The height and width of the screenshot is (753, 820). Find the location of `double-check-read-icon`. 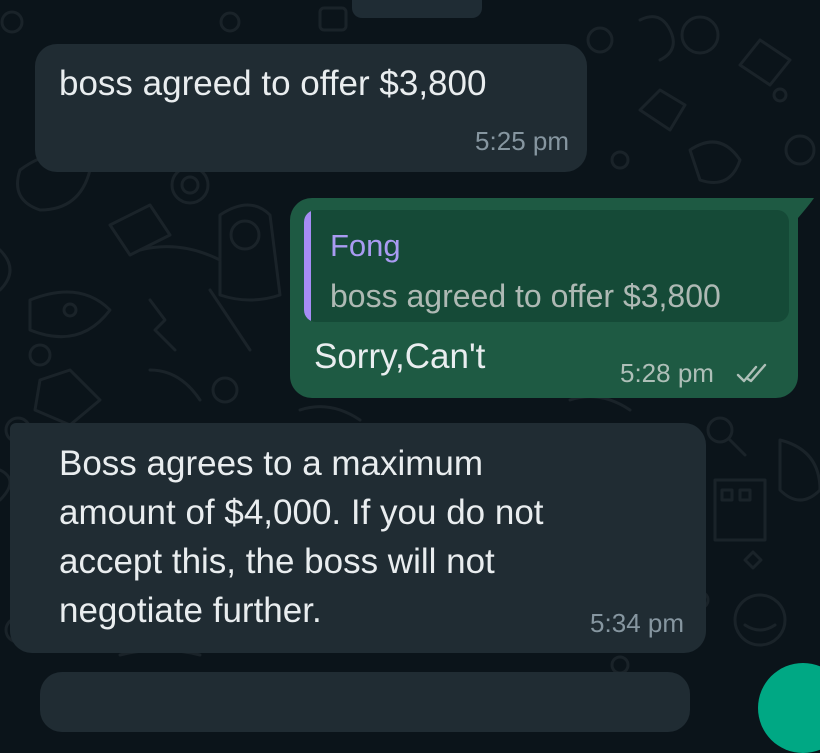

double-check-read-icon is located at coordinates (751, 373).